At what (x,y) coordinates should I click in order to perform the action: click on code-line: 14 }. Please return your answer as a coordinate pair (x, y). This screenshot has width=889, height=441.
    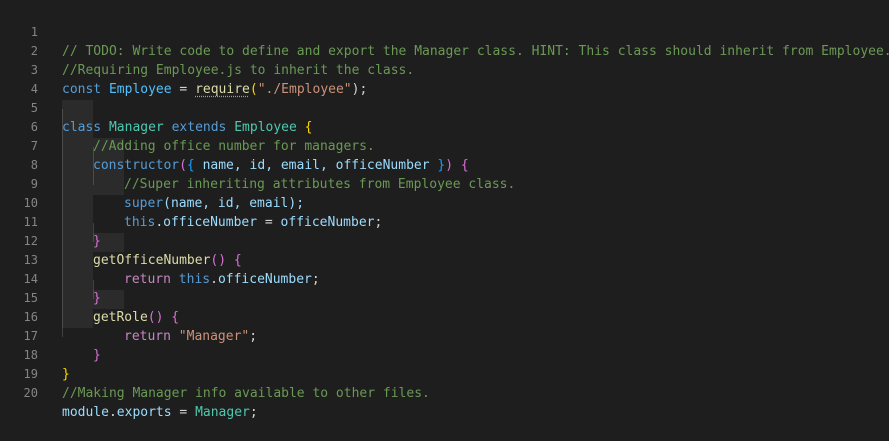
    Looking at the image, I should click on (444, 278).